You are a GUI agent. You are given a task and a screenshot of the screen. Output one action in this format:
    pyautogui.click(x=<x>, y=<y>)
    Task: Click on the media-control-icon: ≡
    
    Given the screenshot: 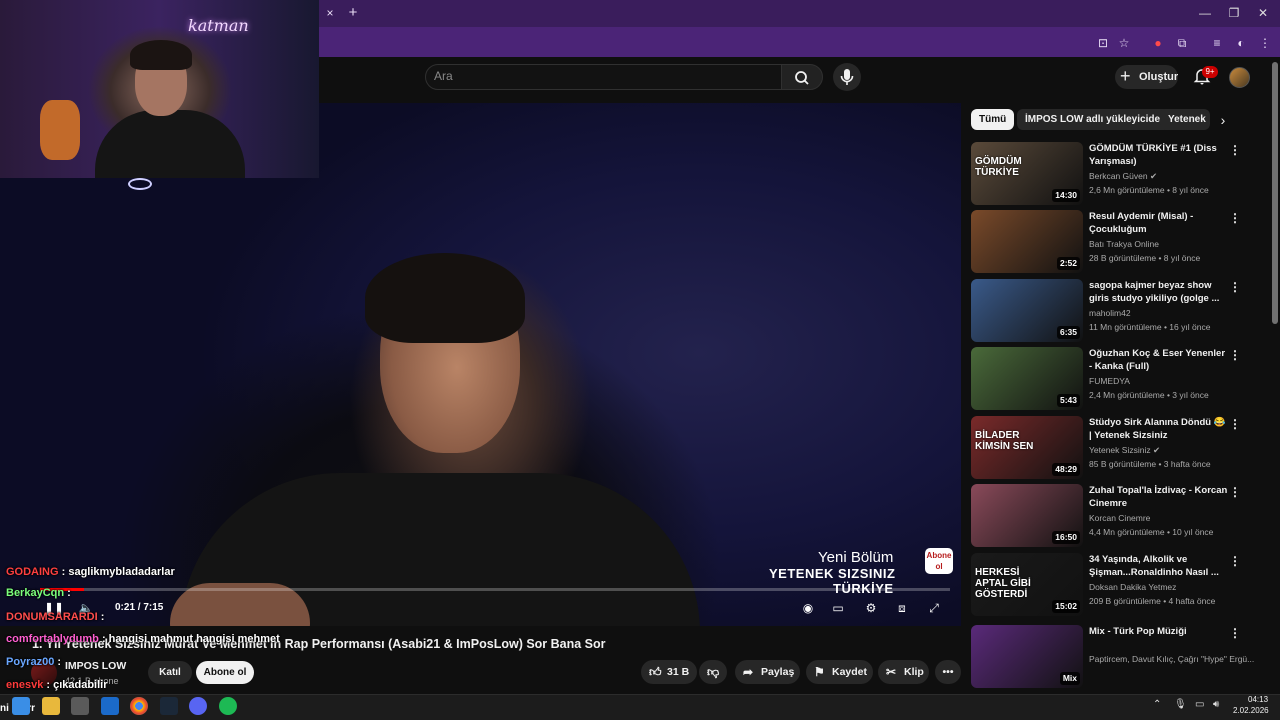 What is the action you would take?
    pyautogui.click(x=1217, y=43)
    